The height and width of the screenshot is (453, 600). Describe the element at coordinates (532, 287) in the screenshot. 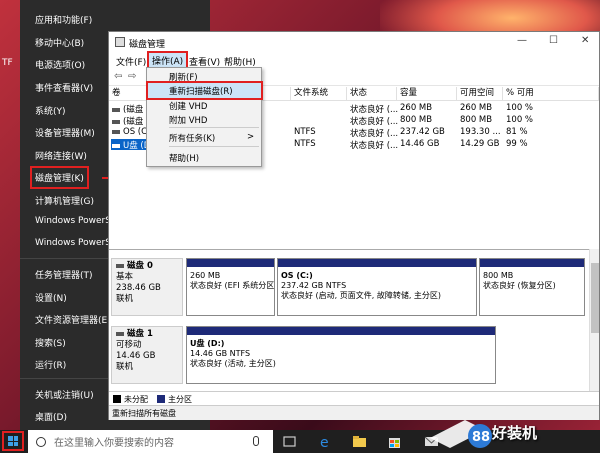

I see `partition-recovery: 800 MB 状态良好 (恢复分区)` at that location.